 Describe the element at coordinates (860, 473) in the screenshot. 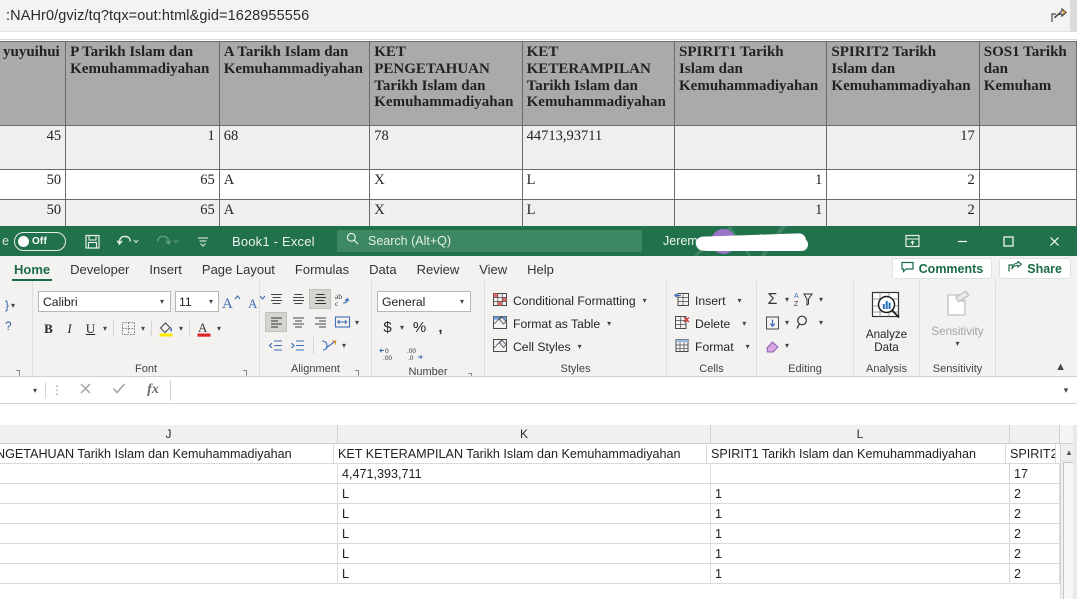

I see `cell-L` at that location.